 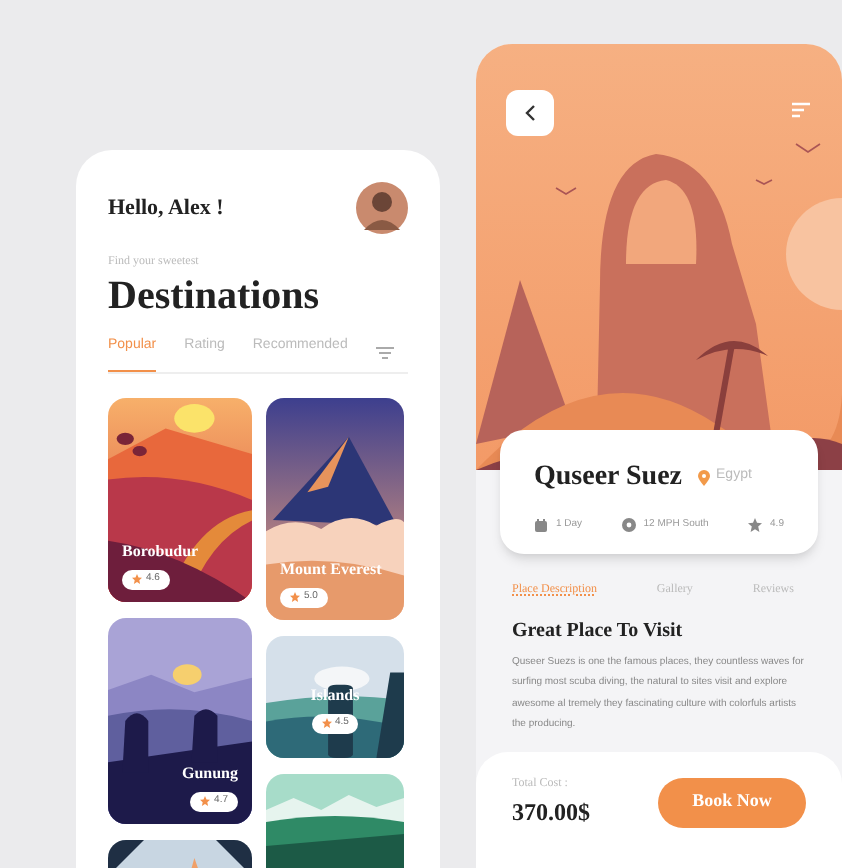 What do you see at coordinates (209, 774) in the screenshot?
I see `destination-name: Gunung` at bounding box center [209, 774].